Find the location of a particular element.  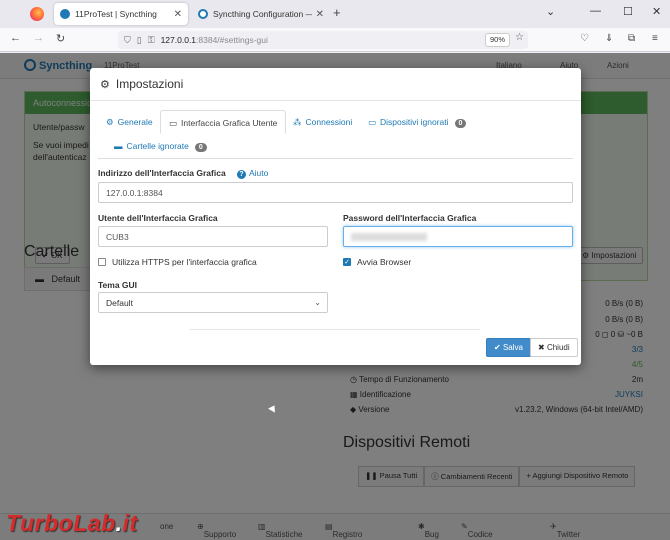

reload-icon: ↻ is located at coordinates (60, 38).